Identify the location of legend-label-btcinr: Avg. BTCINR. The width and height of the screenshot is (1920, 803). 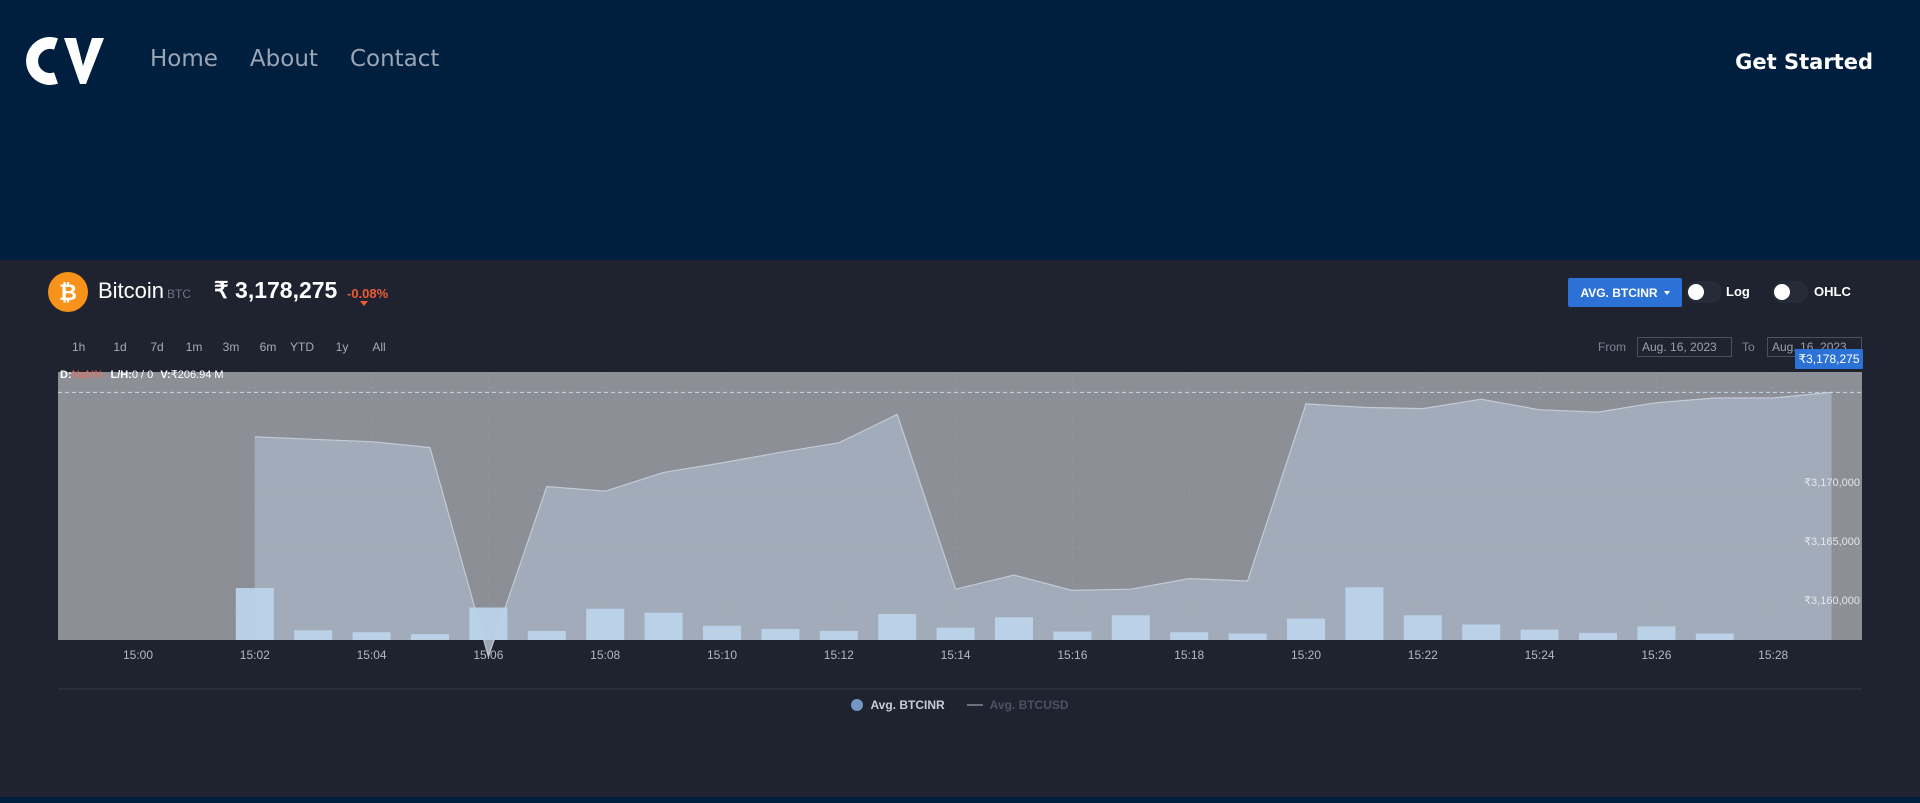
(907, 705).